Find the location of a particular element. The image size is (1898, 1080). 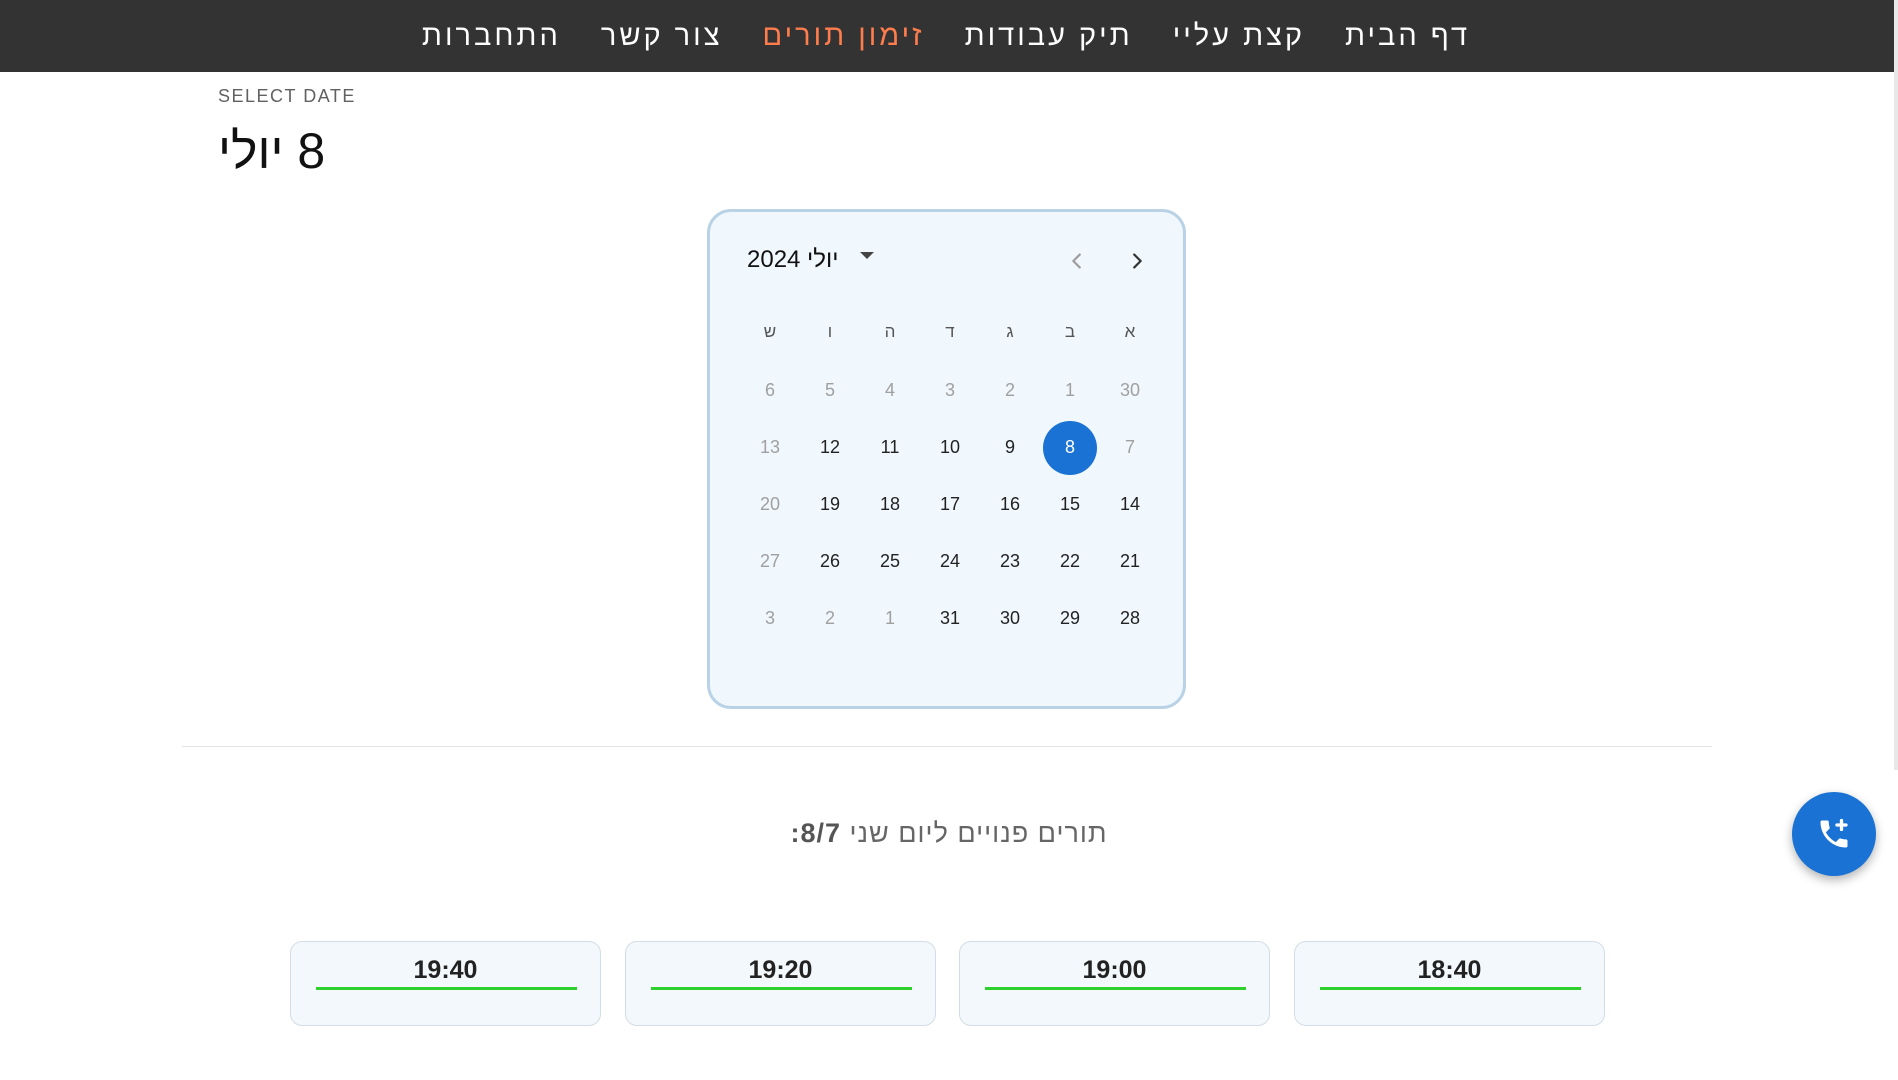

nav-item-1: קצת עליי is located at coordinates (1239, 36).